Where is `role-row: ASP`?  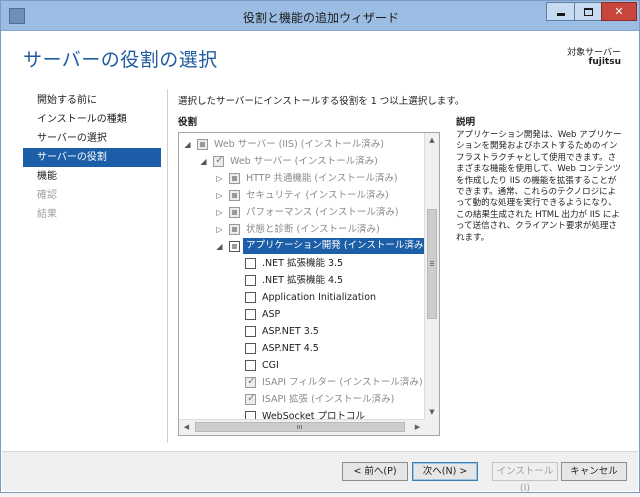 role-row: ASP is located at coordinates (302, 314).